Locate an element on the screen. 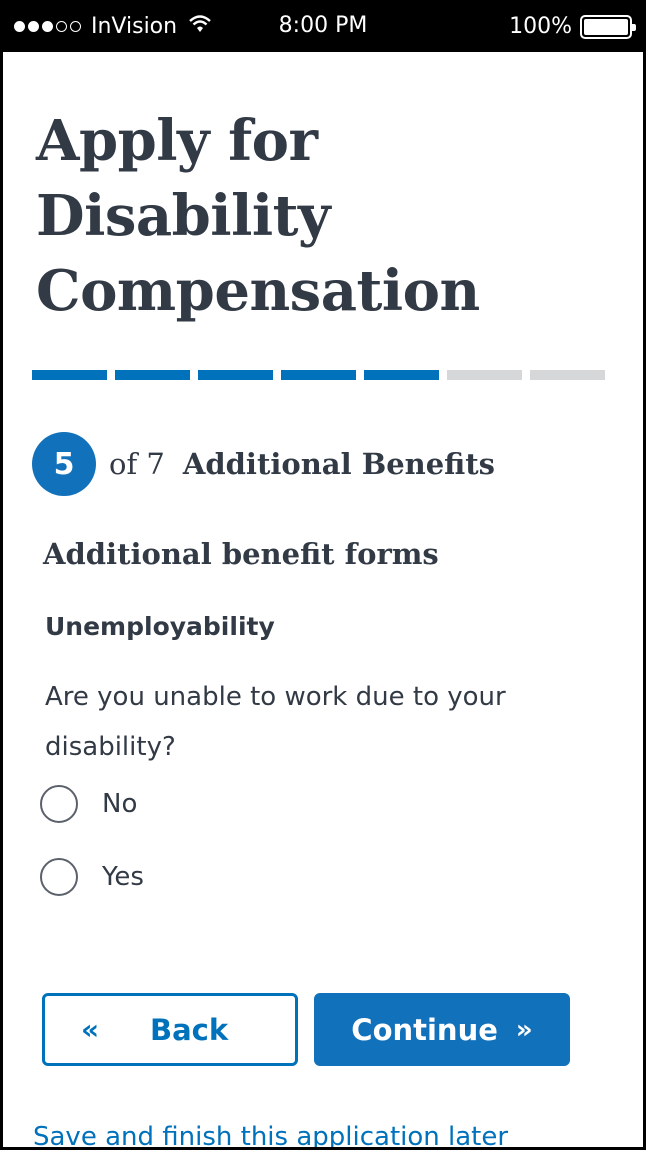  page-title: Apply for Disability Compensation is located at coordinates (258, 216).